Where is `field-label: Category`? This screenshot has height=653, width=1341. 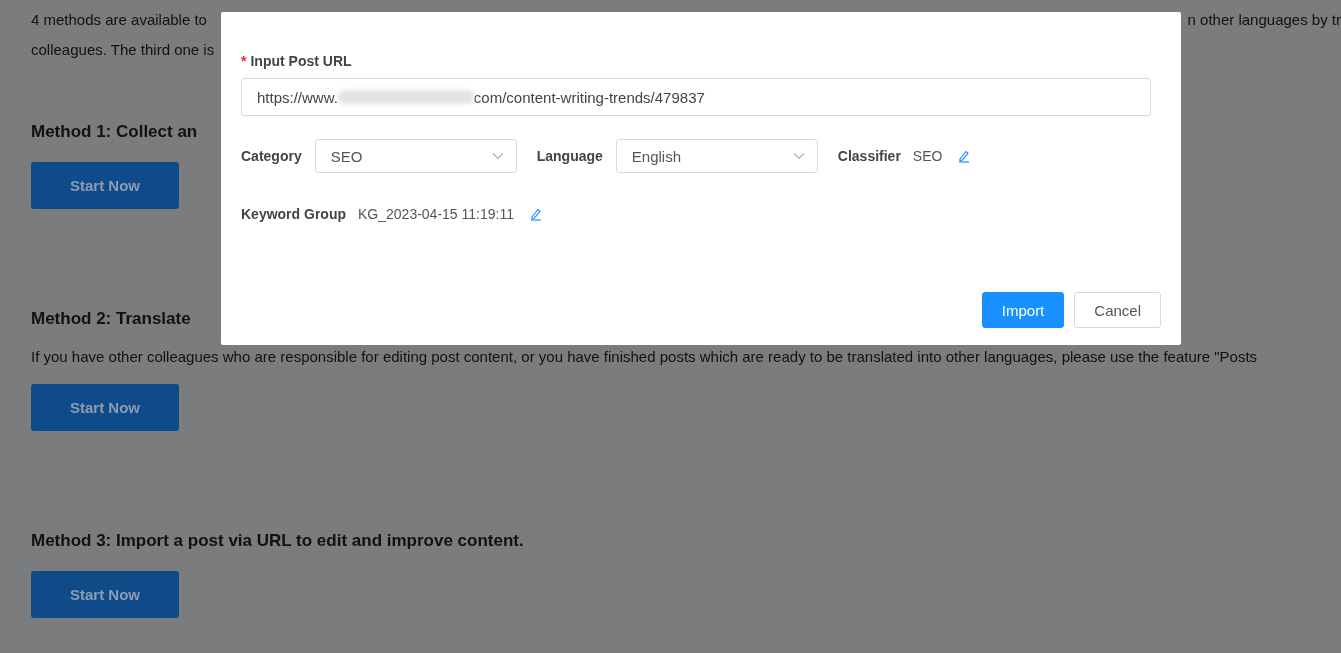
field-label: Category is located at coordinates (271, 156).